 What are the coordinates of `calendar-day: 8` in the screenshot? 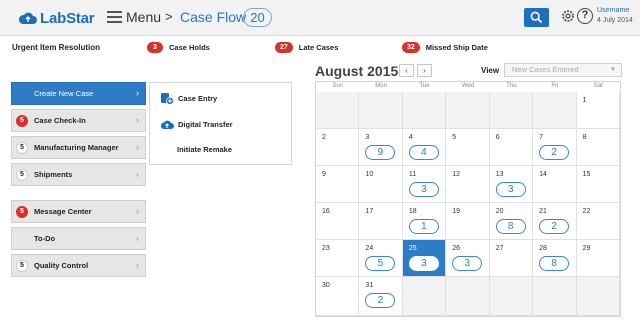 It's located at (598, 147).